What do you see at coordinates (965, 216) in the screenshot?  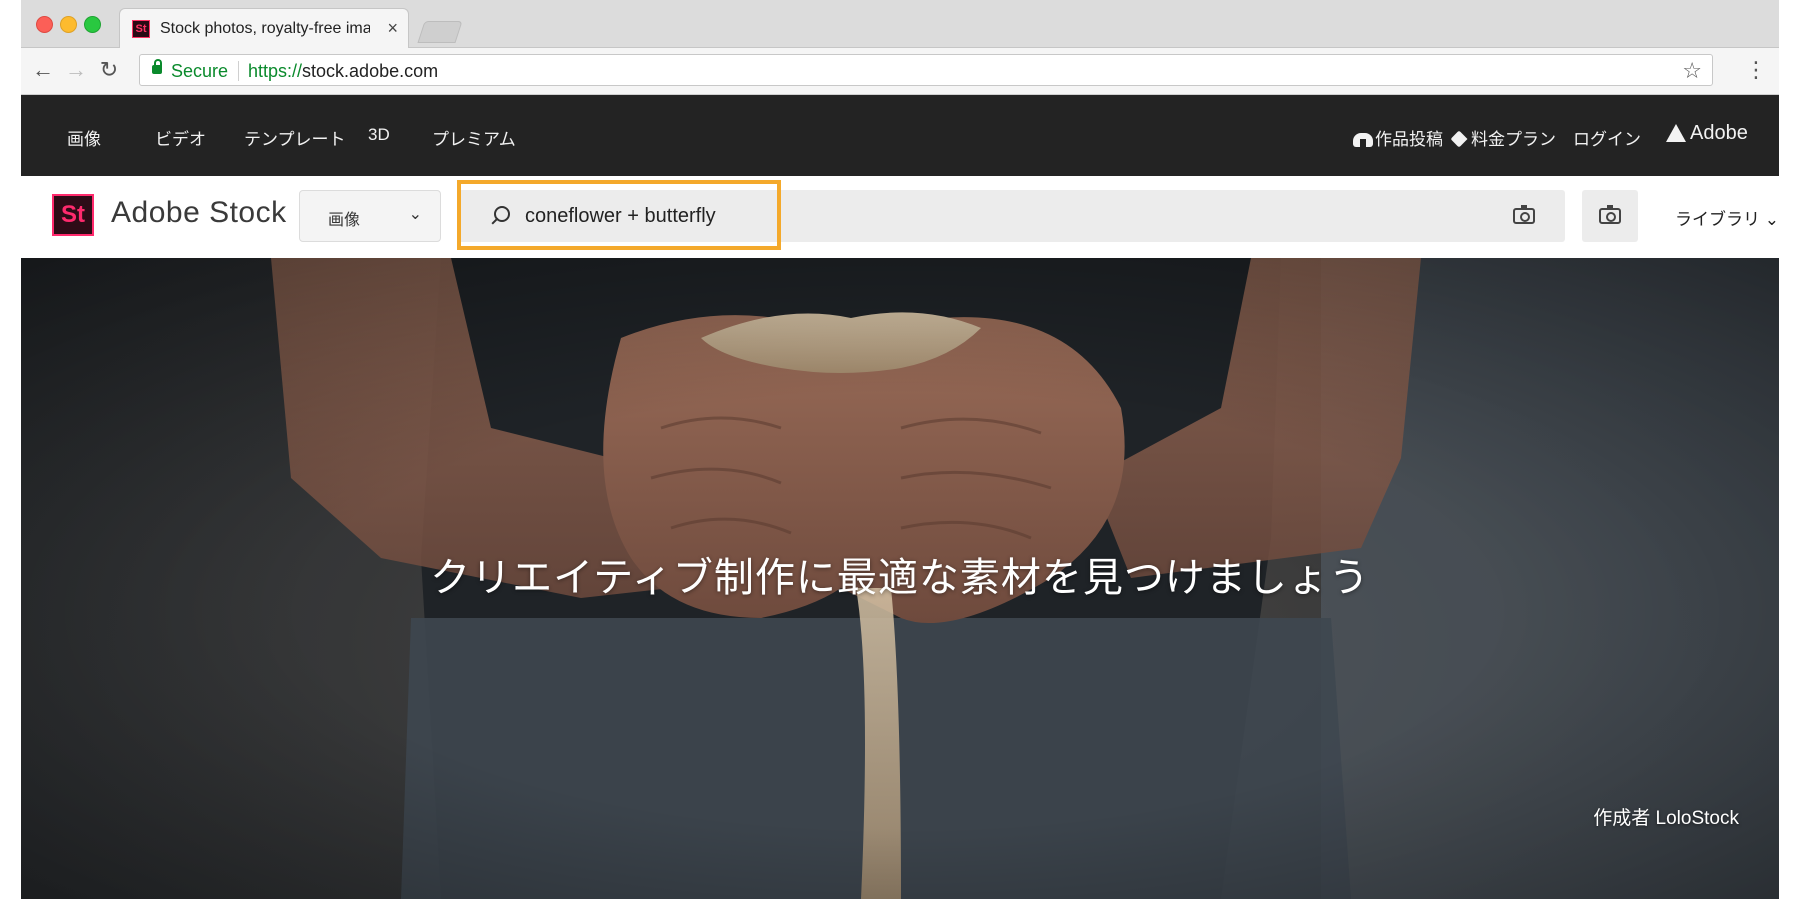 I see `search-input` at bounding box center [965, 216].